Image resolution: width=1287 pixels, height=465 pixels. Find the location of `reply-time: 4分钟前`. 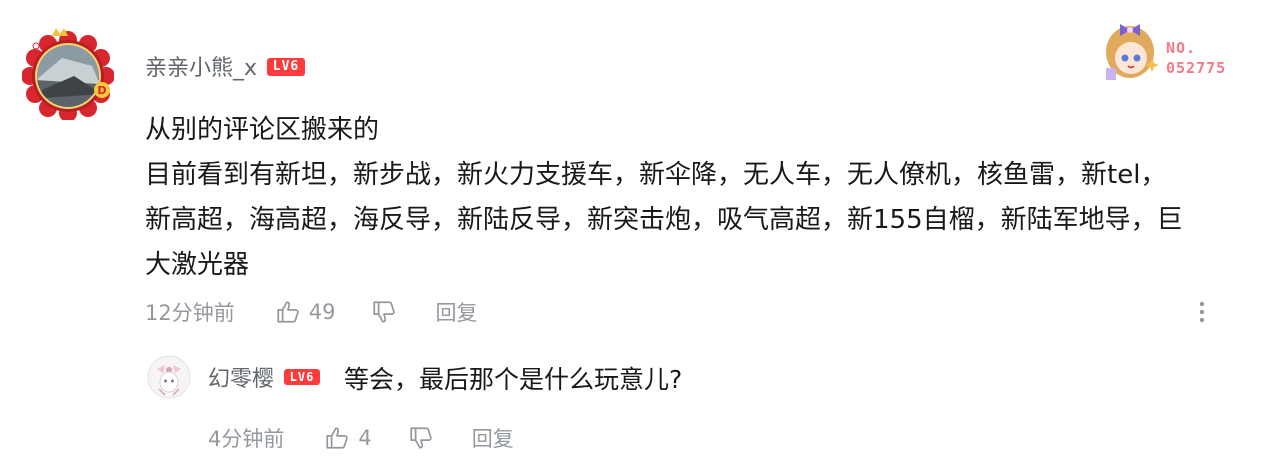

reply-time: 4分钟前 is located at coordinates (246, 439).